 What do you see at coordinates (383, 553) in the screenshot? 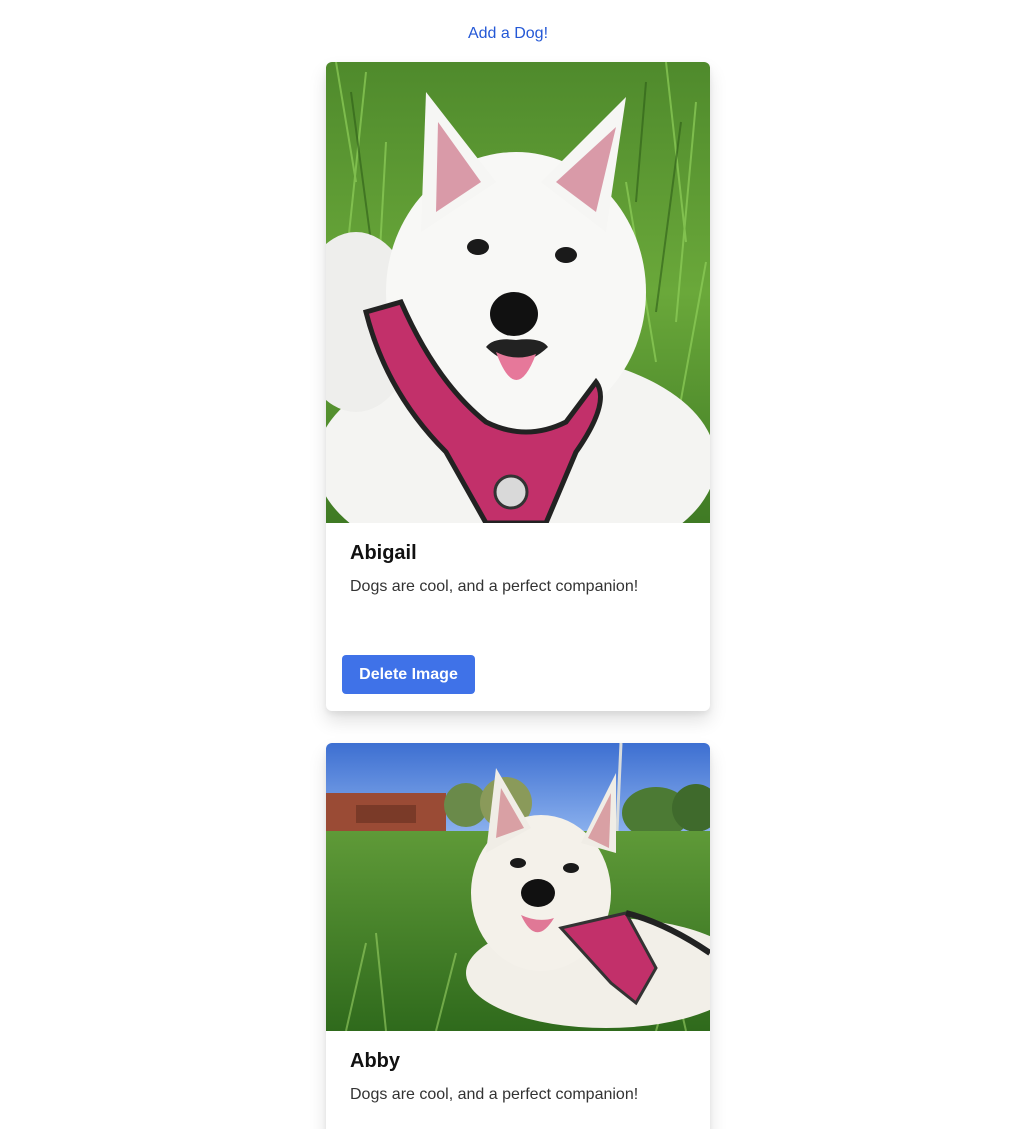
I see `dog-name: Abigail` at bounding box center [383, 553].